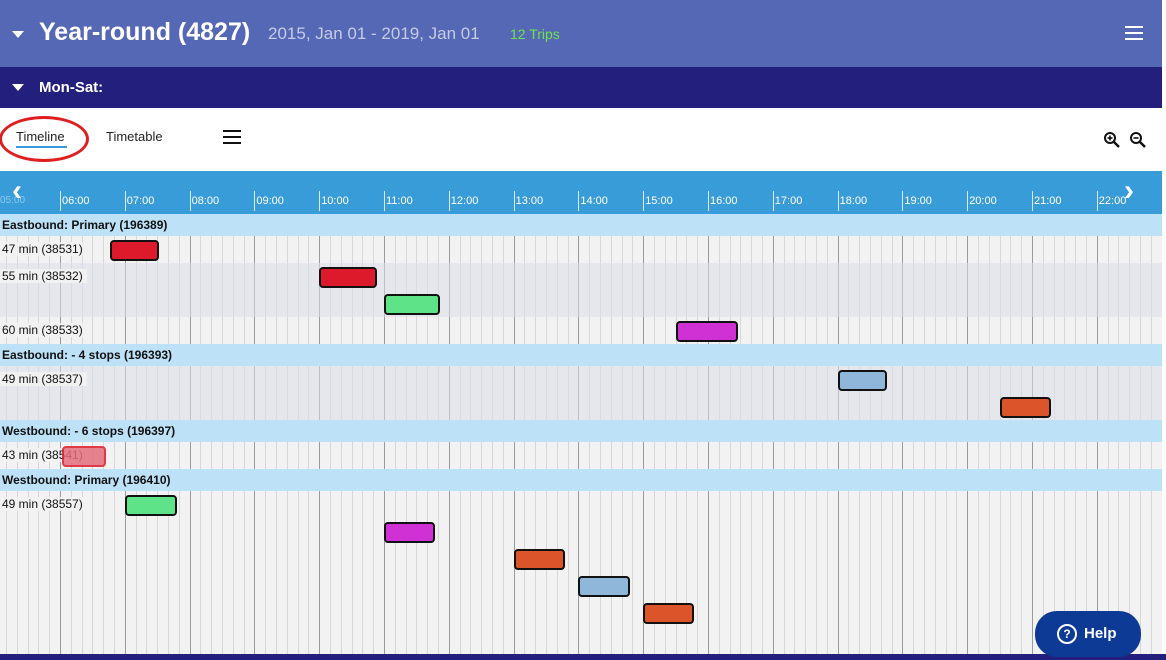 This screenshot has width=1166, height=660. What do you see at coordinates (581, 431) in the screenshot?
I see `group-band: Westbound: - 6 stops (196397)` at bounding box center [581, 431].